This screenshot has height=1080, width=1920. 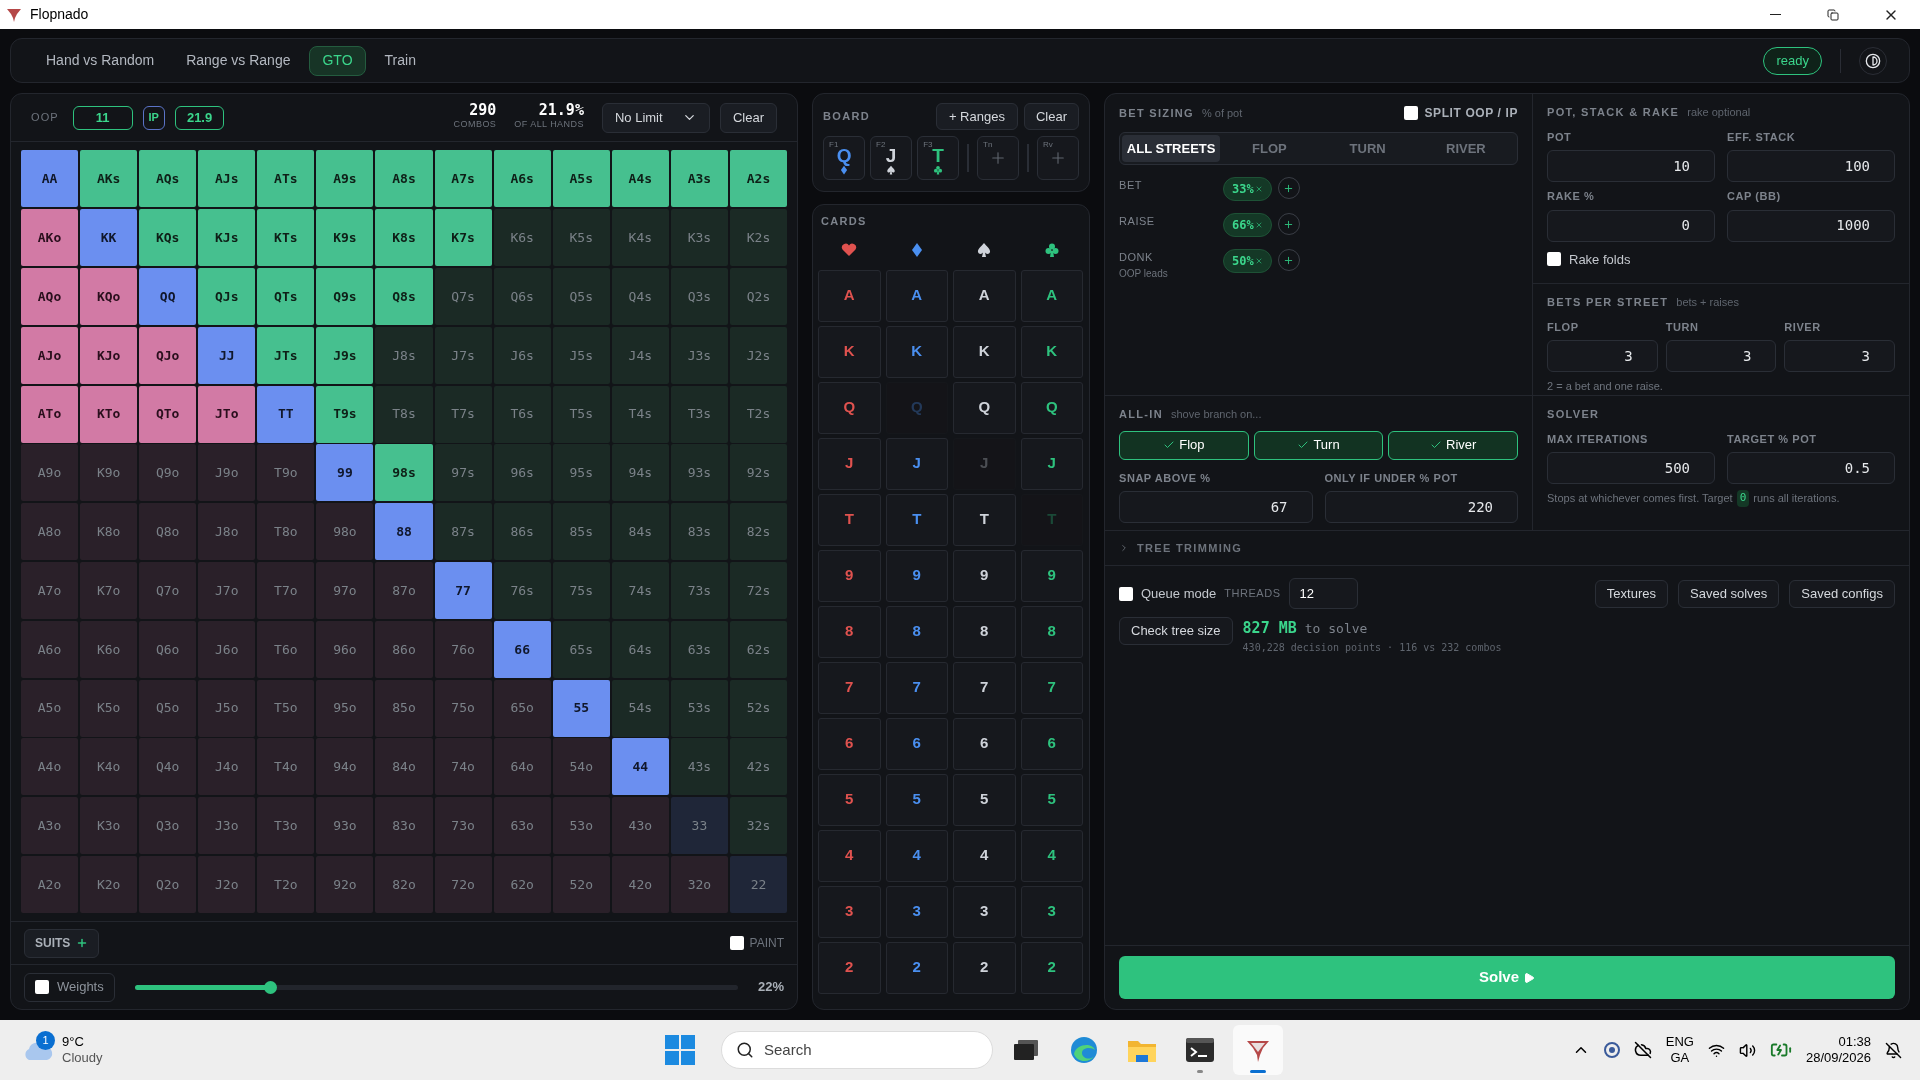 I want to click on hand-cell: Q4o, so click(x=168, y=767).